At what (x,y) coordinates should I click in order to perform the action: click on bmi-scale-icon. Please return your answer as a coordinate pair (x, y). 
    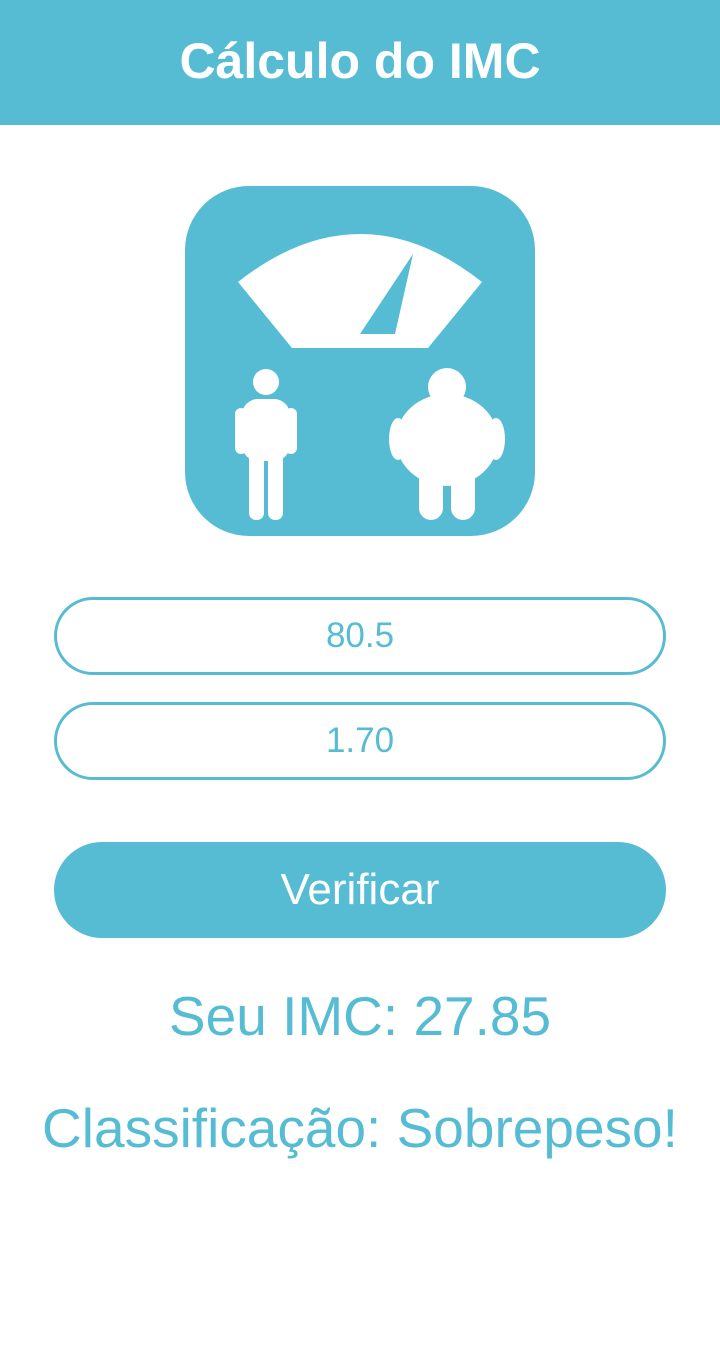
    Looking at the image, I should click on (360, 361).